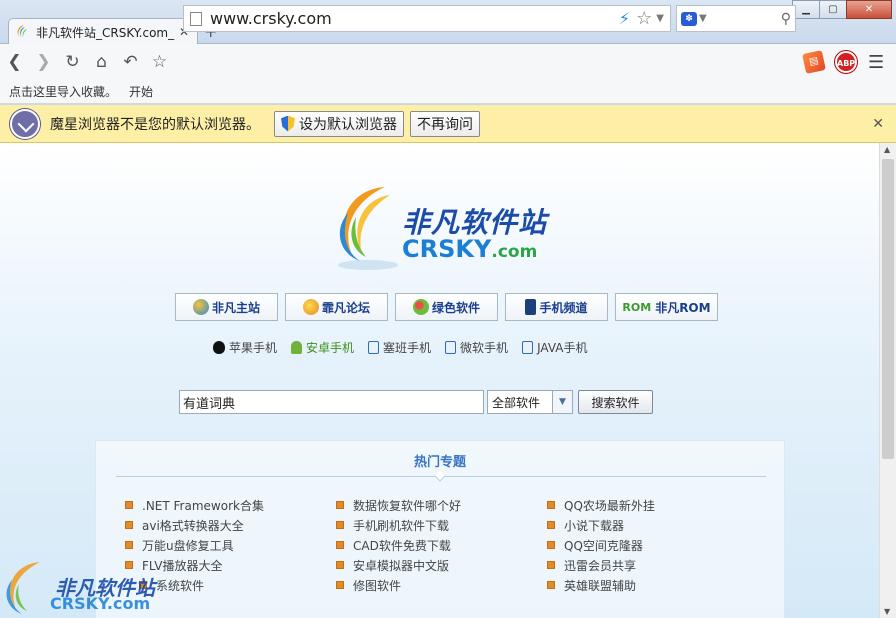  Describe the element at coordinates (219, 347) in the screenshot. I see `apple-icon` at that location.